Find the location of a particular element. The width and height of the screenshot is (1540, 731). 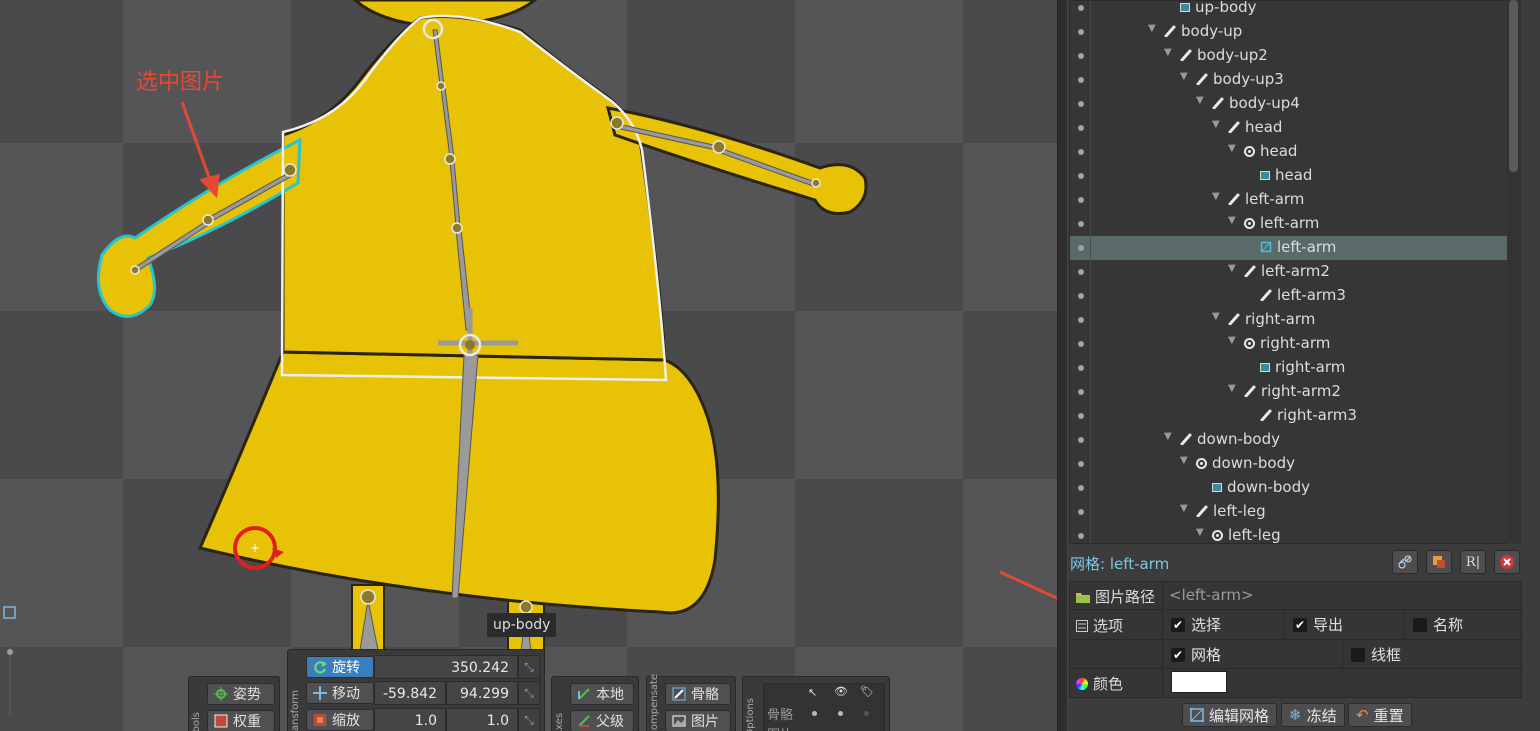

color-swatch is located at coordinates (1199, 682).